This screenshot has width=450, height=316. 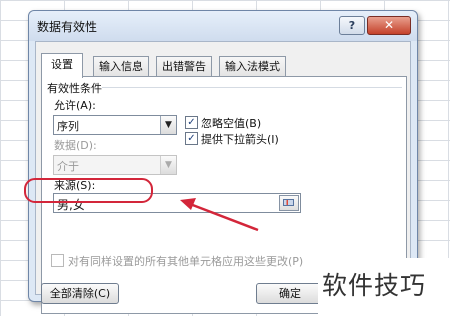 What do you see at coordinates (374, 285) in the screenshot?
I see `watermark-text: 软件技巧` at bounding box center [374, 285].